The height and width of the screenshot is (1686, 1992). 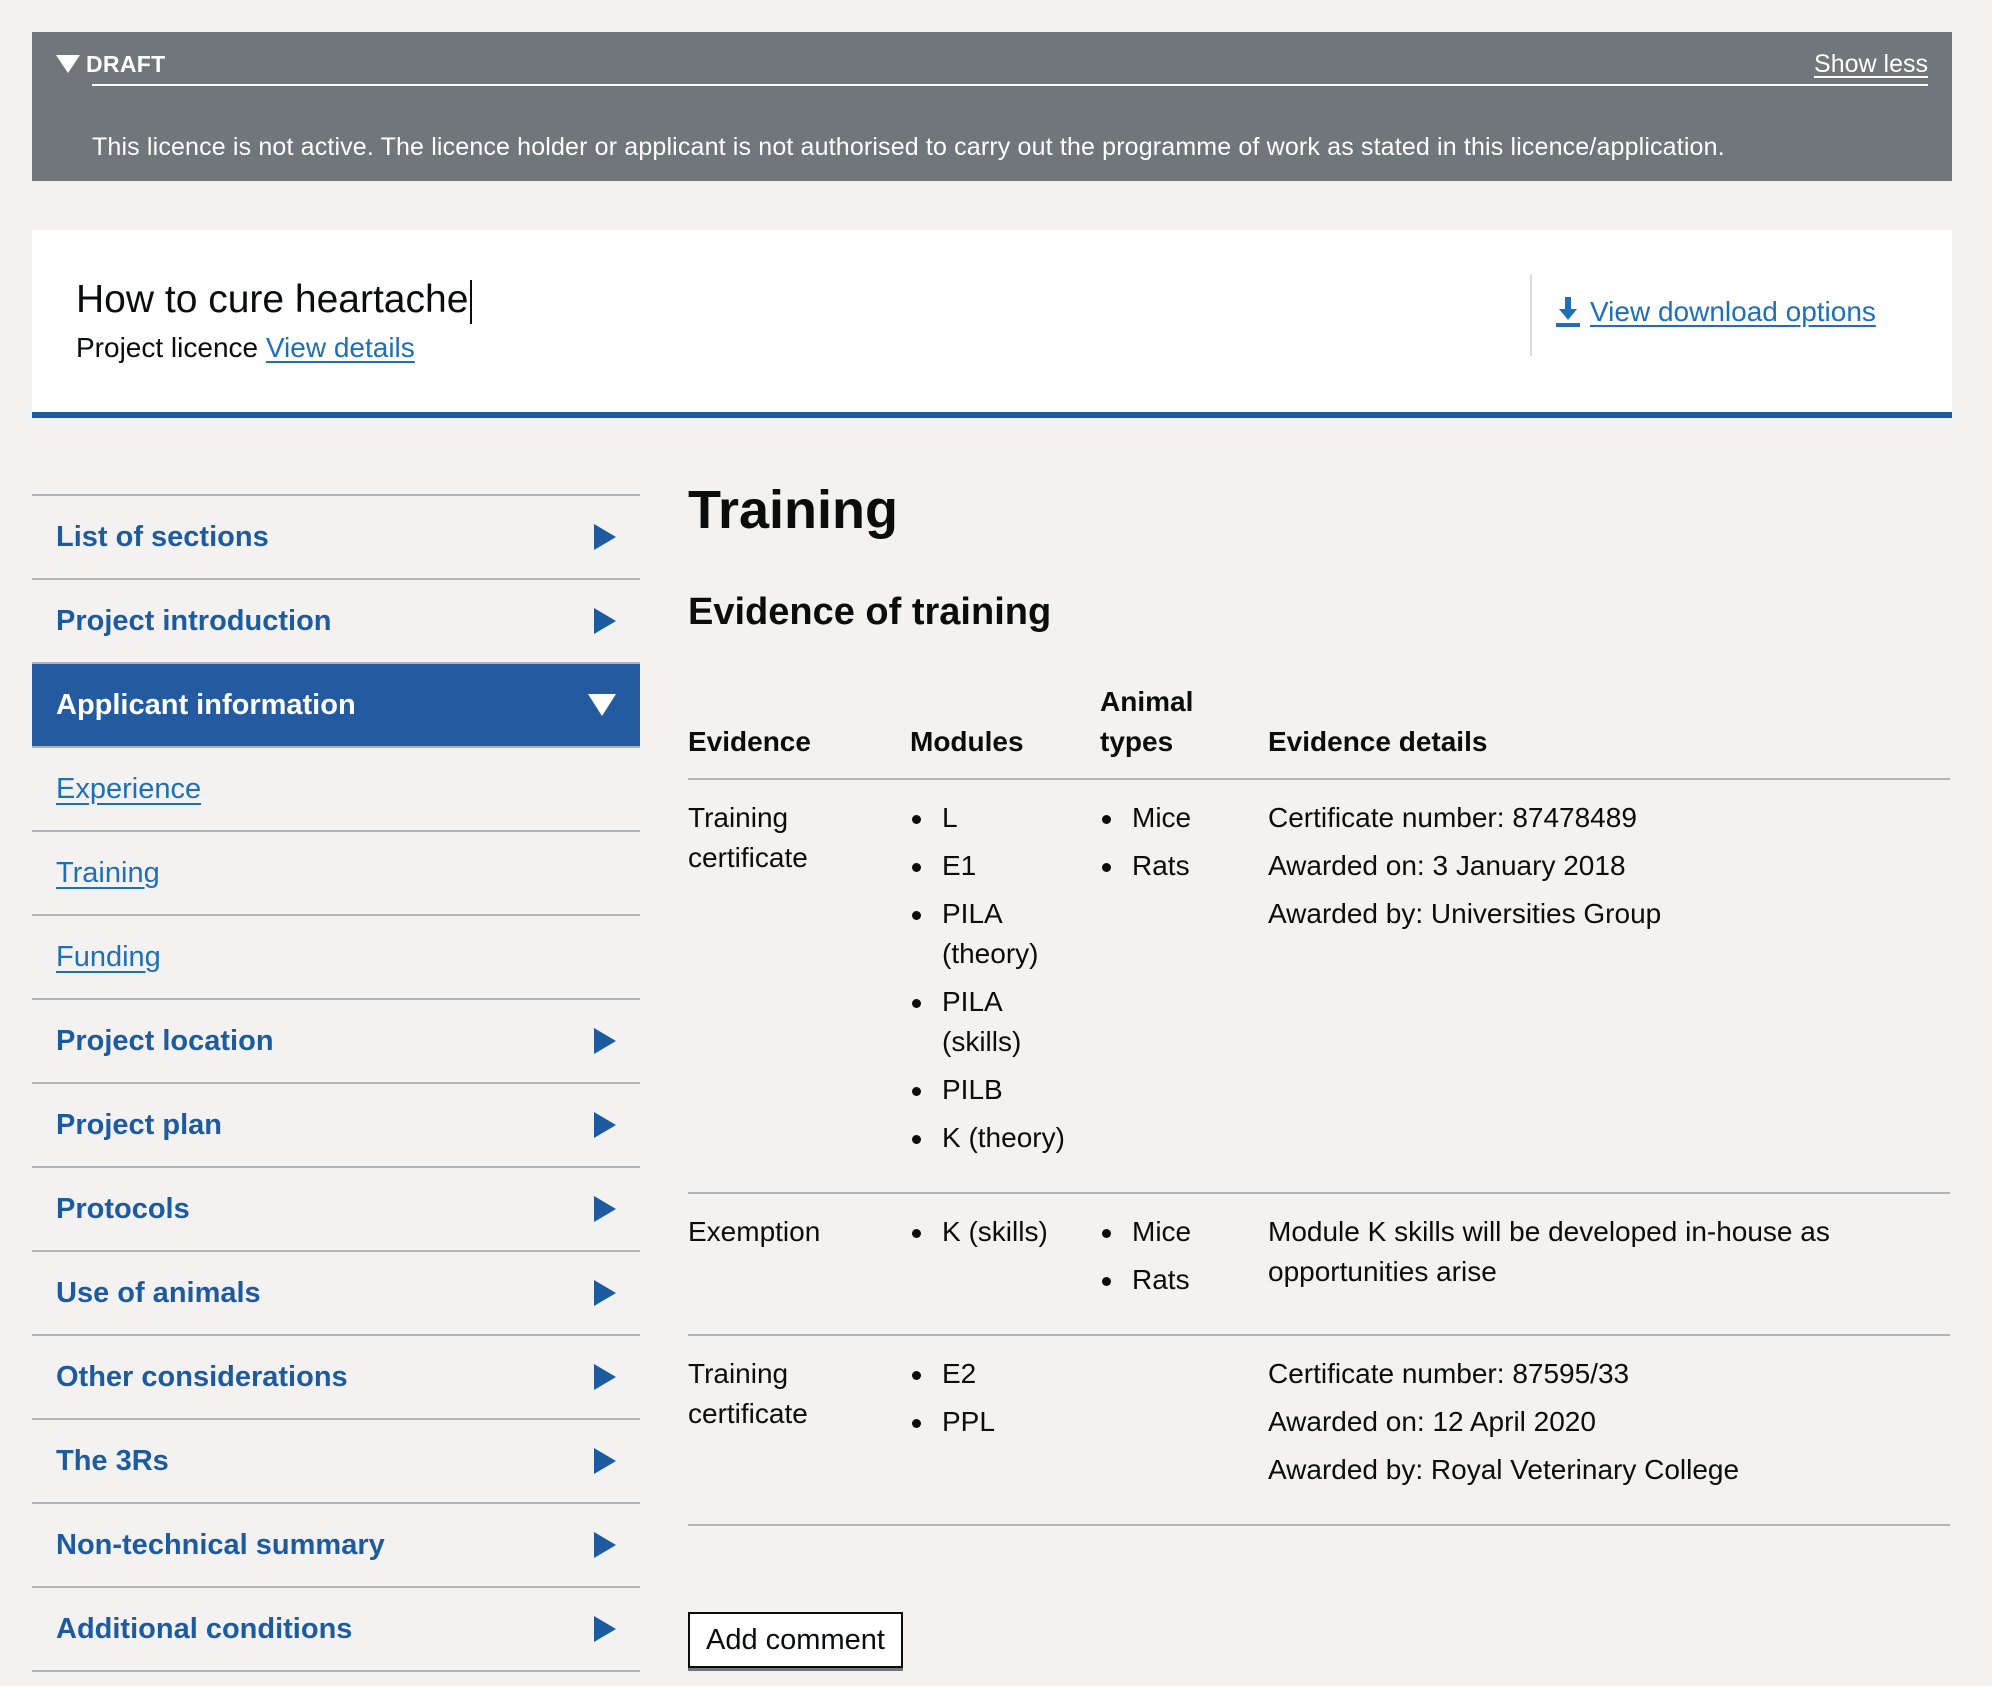 What do you see at coordinates (1871, 64) in the screenshot?
I see `show-less-link: Show less` at bounding box center [1871, 64].